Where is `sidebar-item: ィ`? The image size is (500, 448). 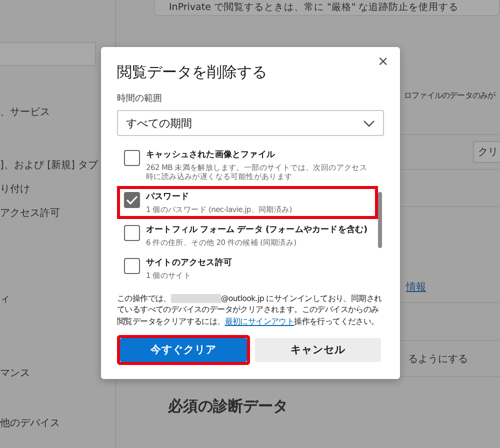 sidebar-item: ィ is located at coordinates (5, 299).